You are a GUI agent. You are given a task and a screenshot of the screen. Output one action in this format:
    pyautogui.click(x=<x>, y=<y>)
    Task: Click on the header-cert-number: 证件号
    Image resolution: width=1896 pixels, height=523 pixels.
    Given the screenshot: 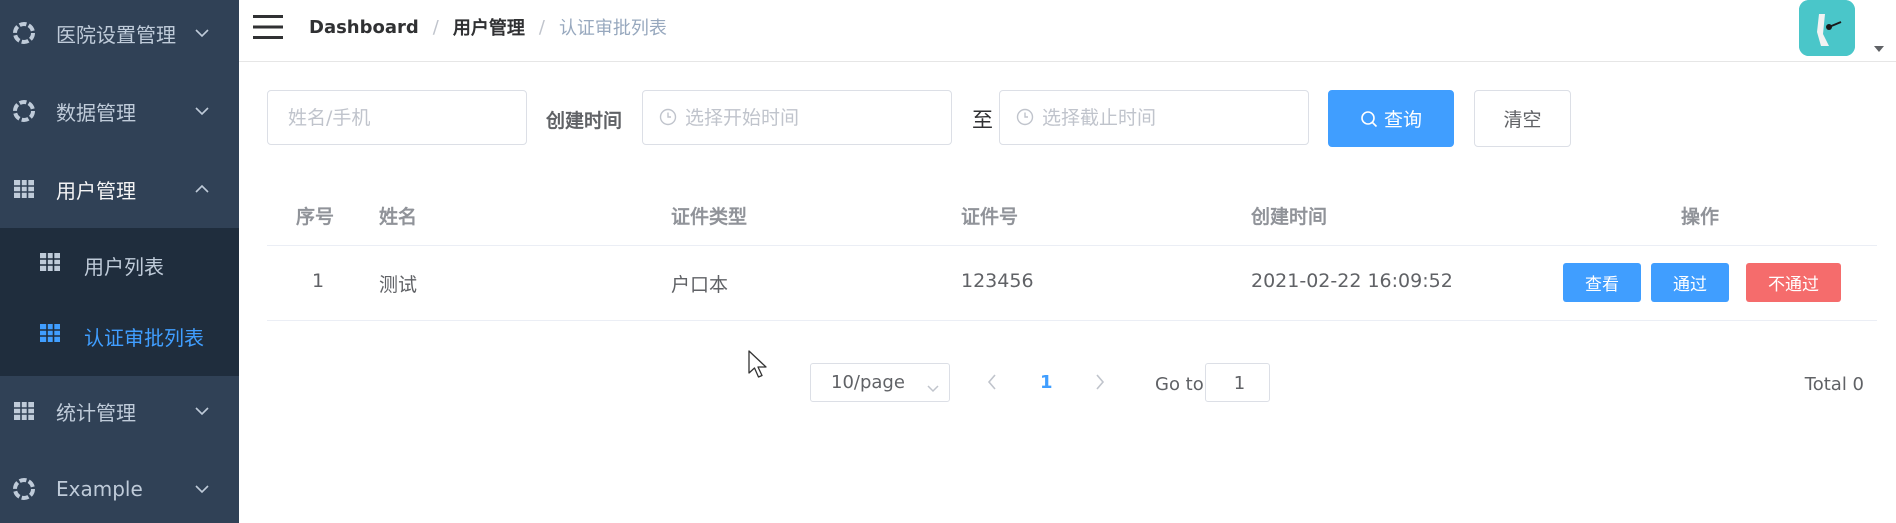 What is the action you would take?
    pyautogui.click(x=990, y=217)
    